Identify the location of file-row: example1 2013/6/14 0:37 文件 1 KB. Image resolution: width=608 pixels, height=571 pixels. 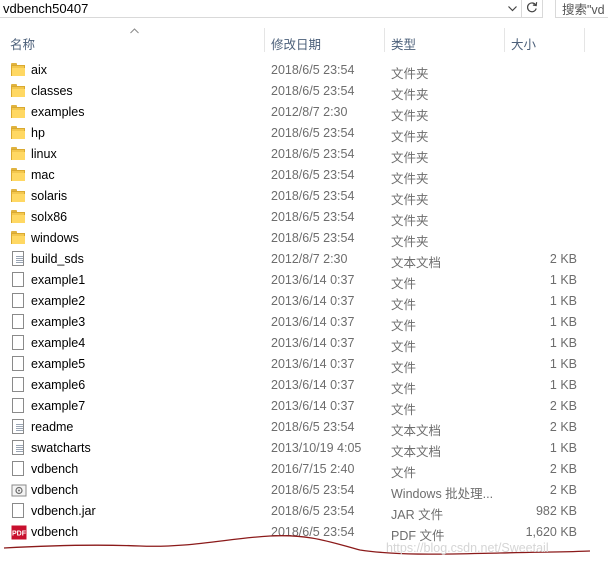
(304, 280).